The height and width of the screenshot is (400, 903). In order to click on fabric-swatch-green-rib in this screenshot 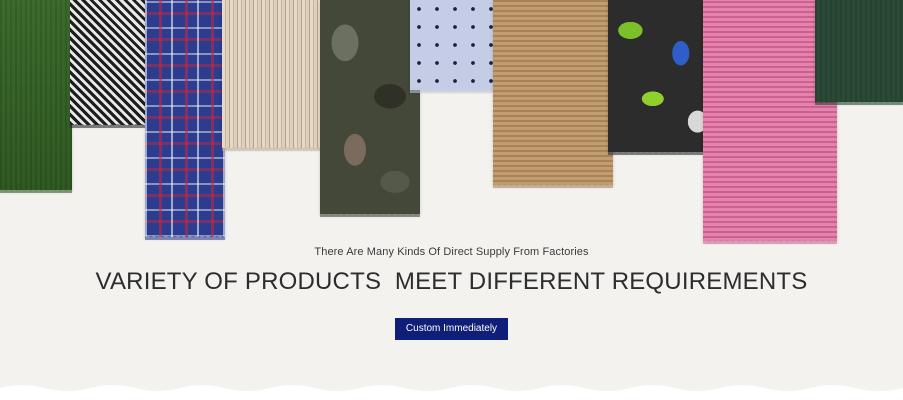, I will do `click(36, 96)`.